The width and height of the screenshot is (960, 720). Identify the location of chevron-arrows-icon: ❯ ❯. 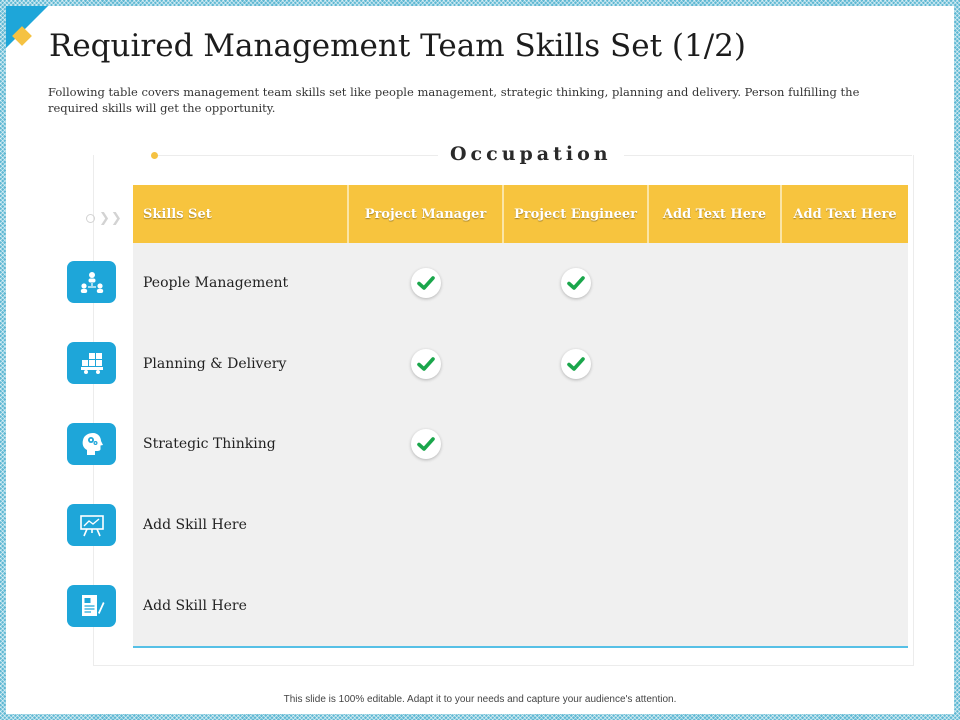
(104, 218).